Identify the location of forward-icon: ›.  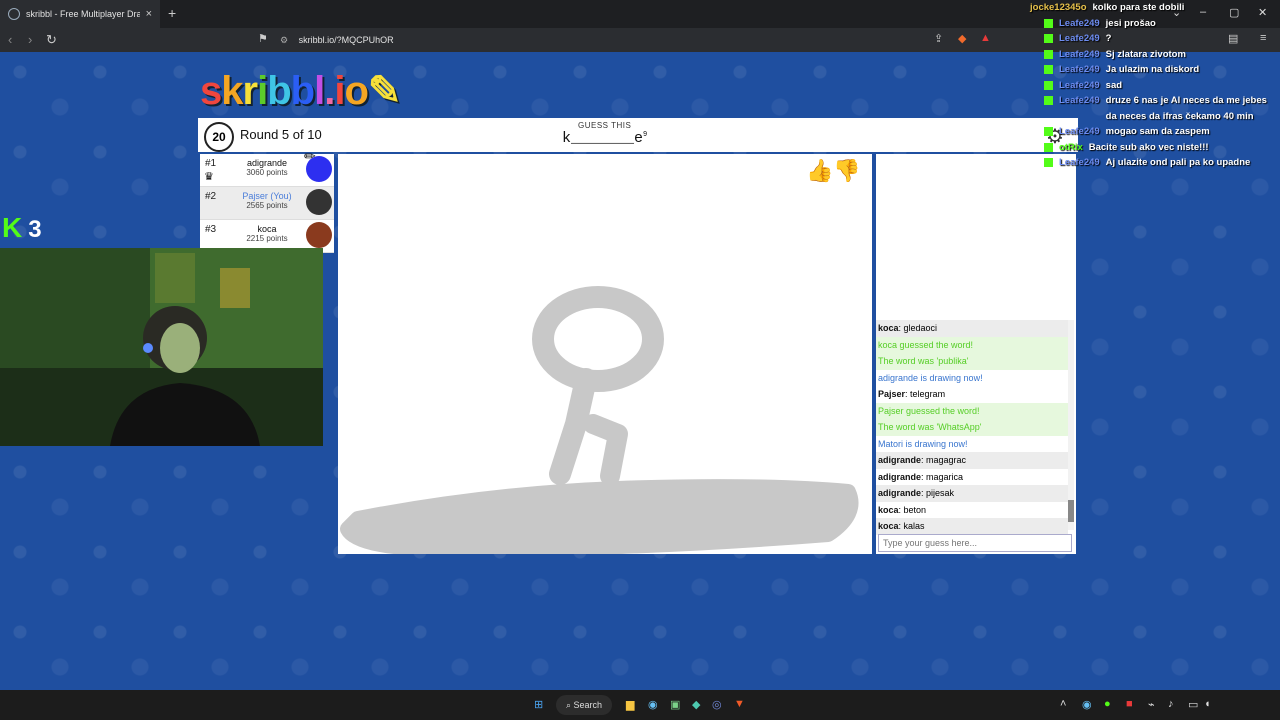
(30, 39).